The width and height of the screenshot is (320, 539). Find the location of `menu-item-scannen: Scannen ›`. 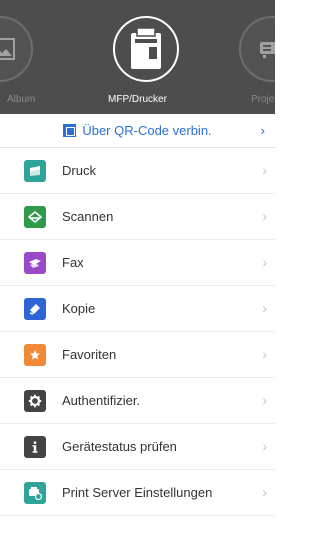

menu-item-scannen: Scannen › is located at coordinates (137, 217).